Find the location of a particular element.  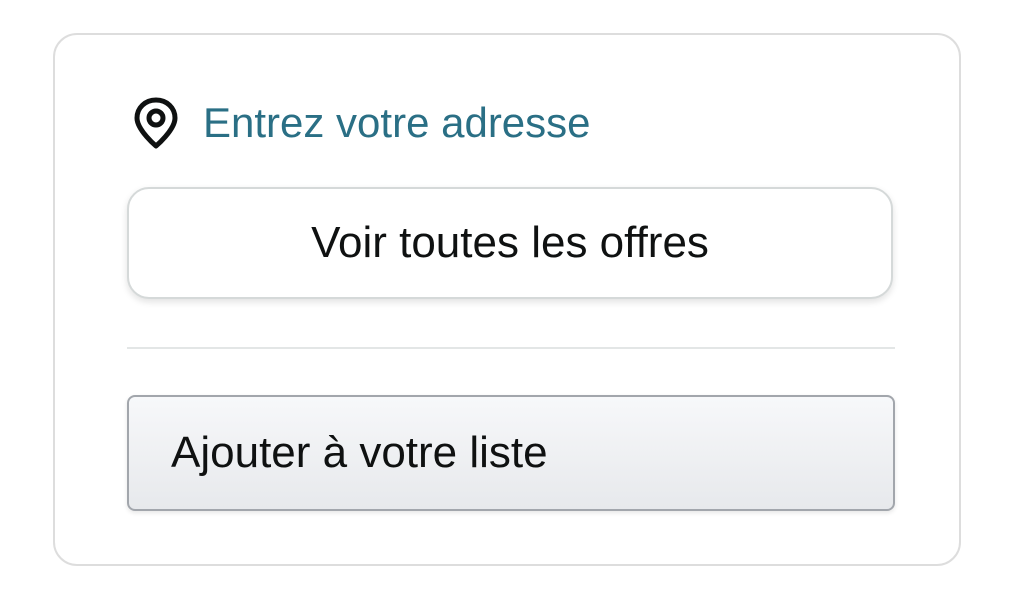

see-all-offers-label: Voir toutes les offres is located at coordinates (510, 242).